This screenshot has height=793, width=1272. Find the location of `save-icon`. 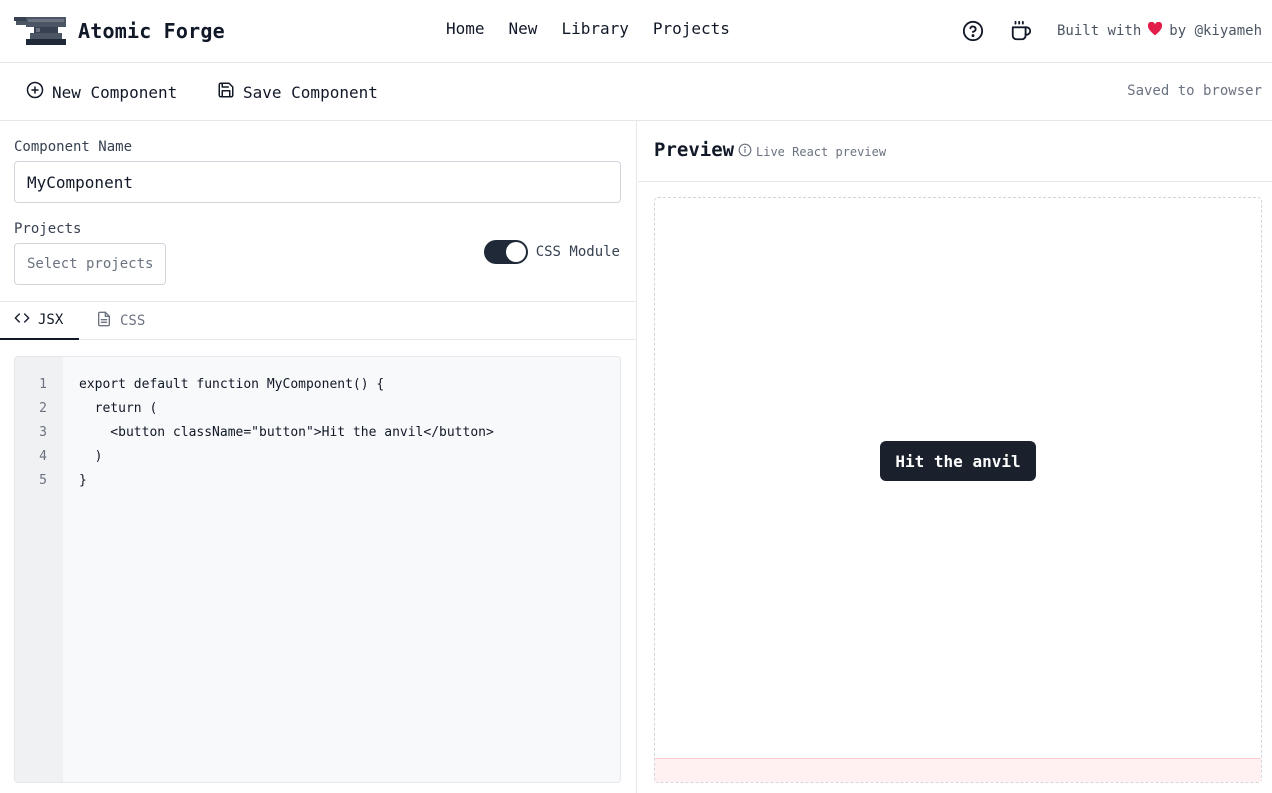

save-icon is located at coordinates (230, 92).